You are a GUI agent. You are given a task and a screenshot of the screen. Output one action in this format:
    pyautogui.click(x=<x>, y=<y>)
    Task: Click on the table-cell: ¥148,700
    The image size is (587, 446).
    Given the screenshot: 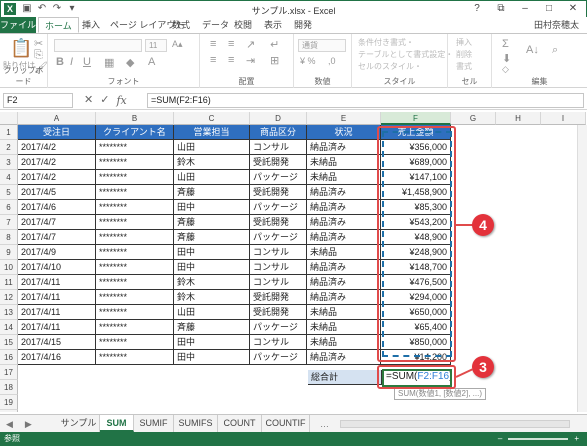 What is the action you would take?
    pyautogui.click(x=416, y=267)
    